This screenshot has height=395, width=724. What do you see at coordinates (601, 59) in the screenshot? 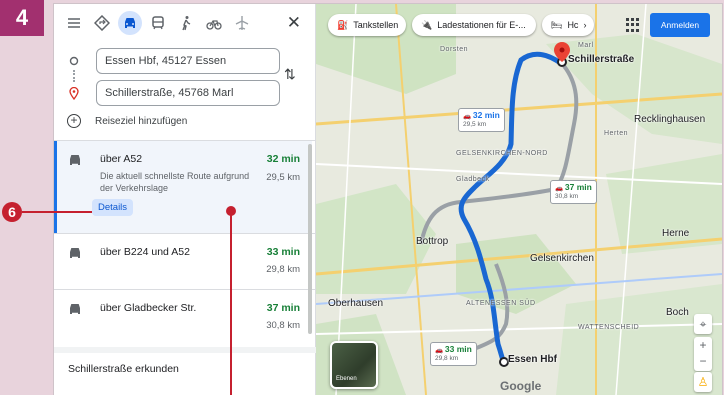
I see `destination-label: Schillerstraße` at bounding box center [601, 59].